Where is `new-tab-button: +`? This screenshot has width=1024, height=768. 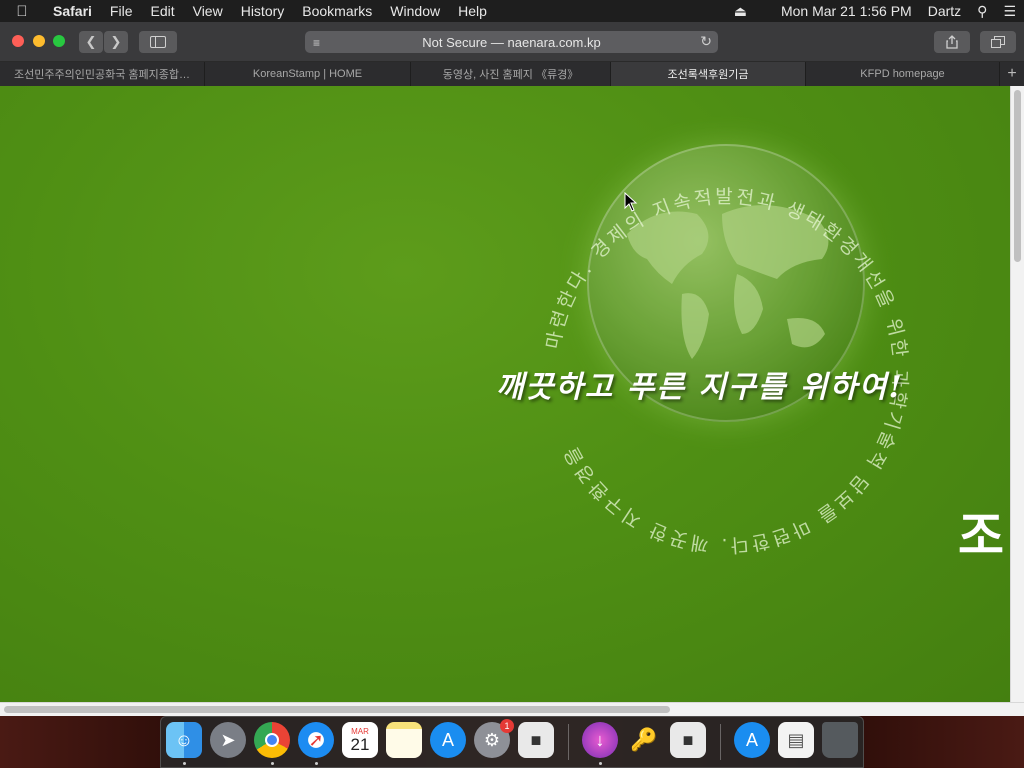
new-tab-button: + is located at coordinates (1012, 74).